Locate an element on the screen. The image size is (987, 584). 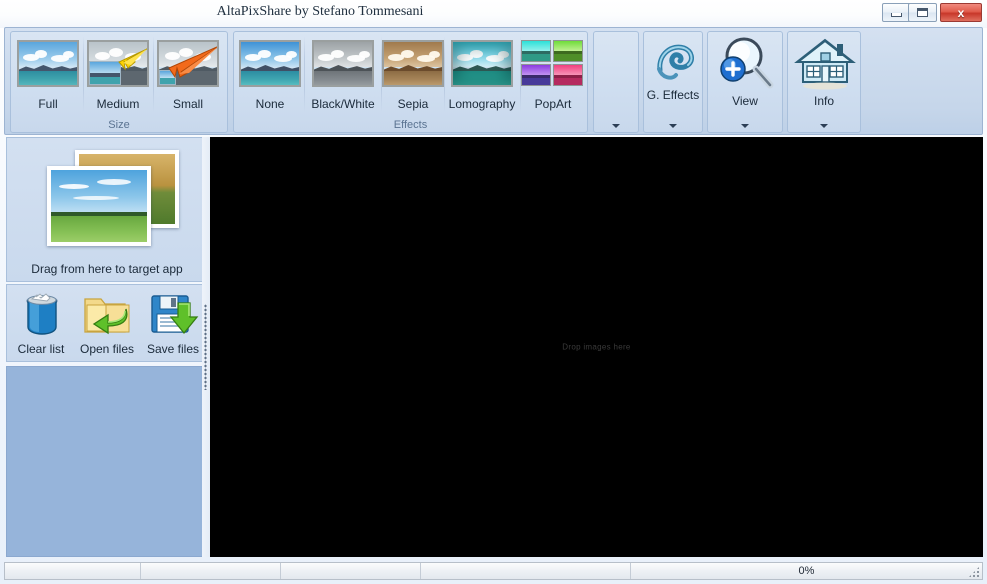
effect-item-sepia: Sepia is located at coordinates (413, 75).